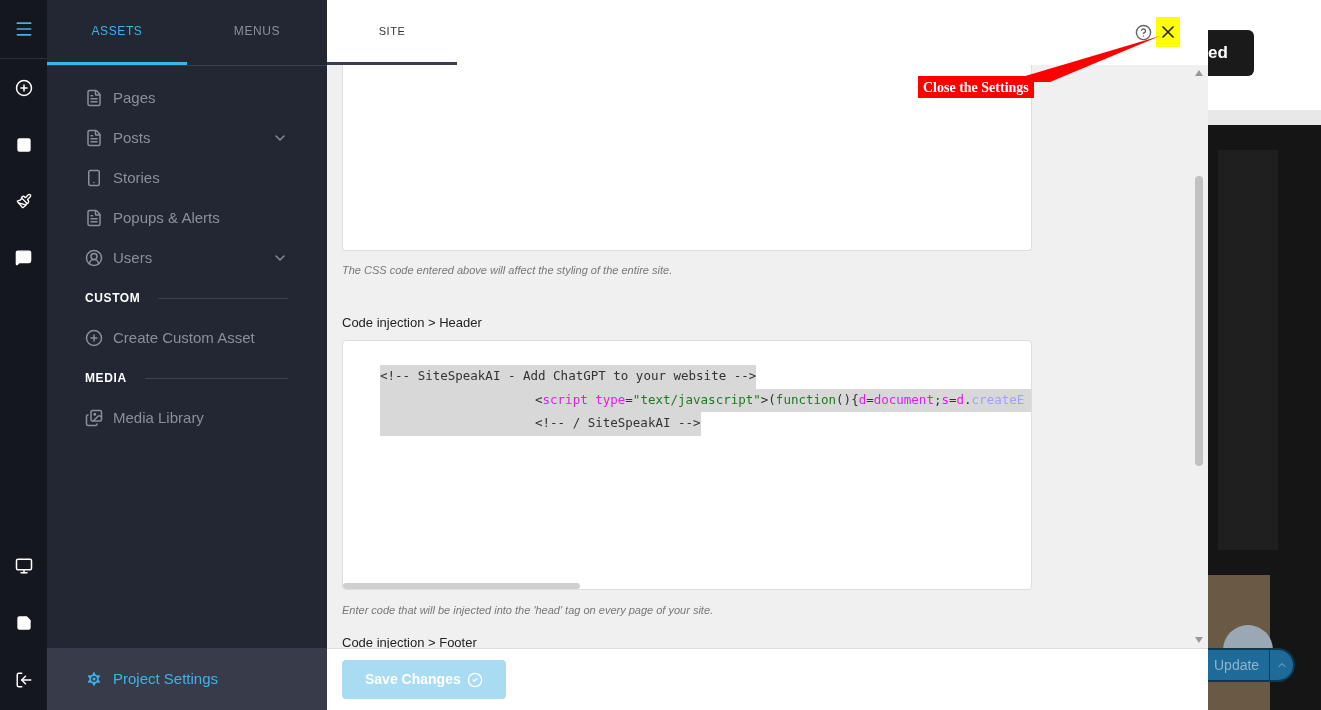  What do you see at coordinates (94, 679) in the screenshot?
I see `gear-icon` at bounding box center [94, 679].